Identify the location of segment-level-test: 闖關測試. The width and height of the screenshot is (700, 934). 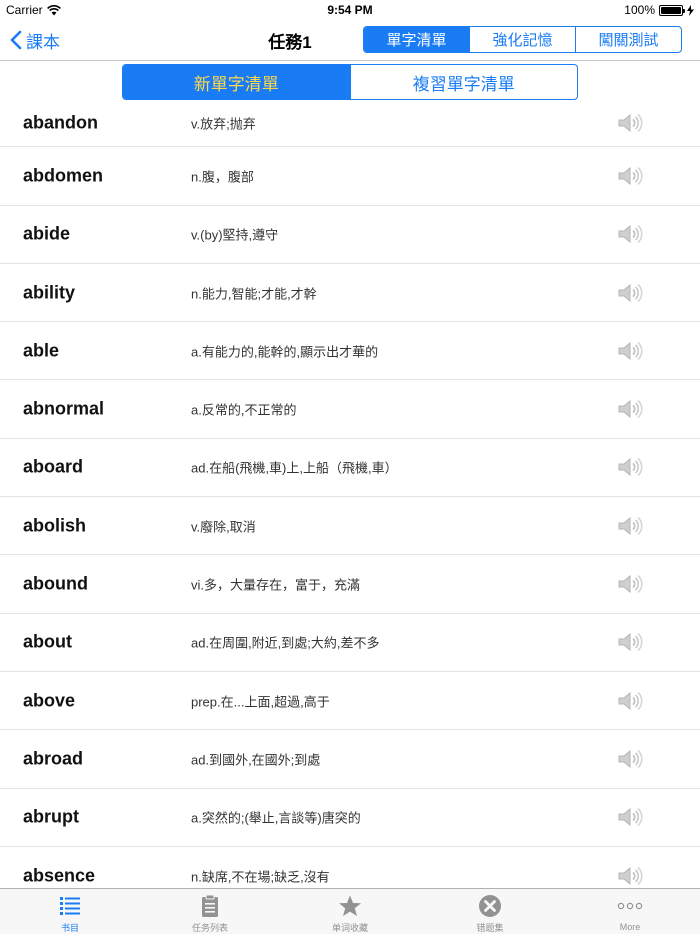
(628, 39).